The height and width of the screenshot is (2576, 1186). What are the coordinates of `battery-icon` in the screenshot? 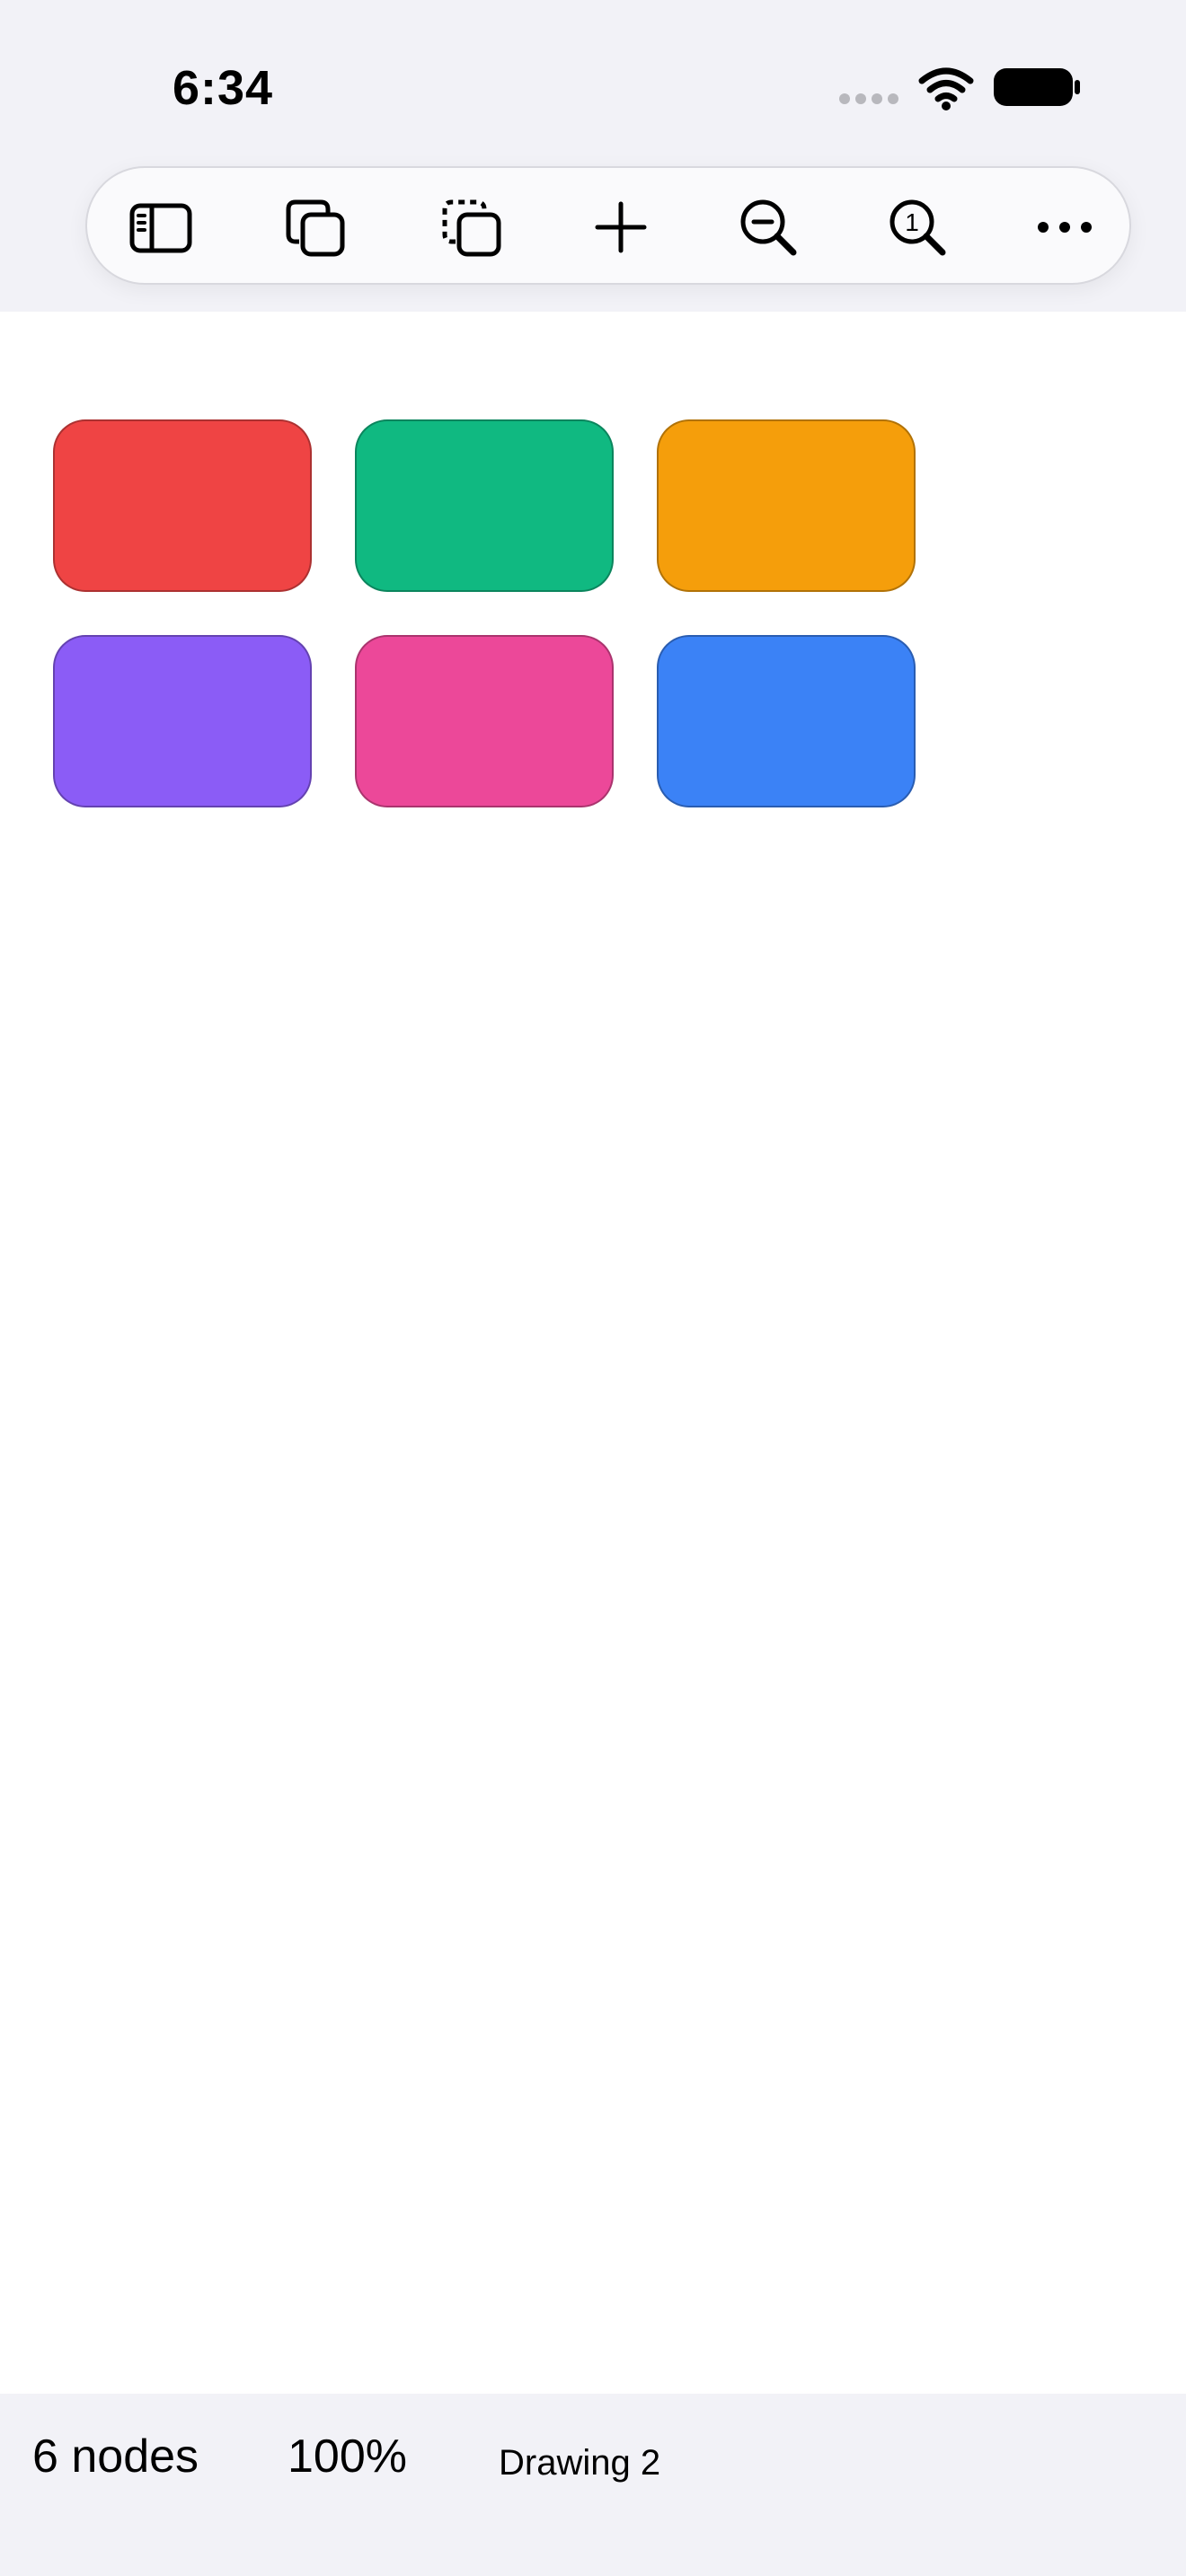 It's located at (1037, 87).